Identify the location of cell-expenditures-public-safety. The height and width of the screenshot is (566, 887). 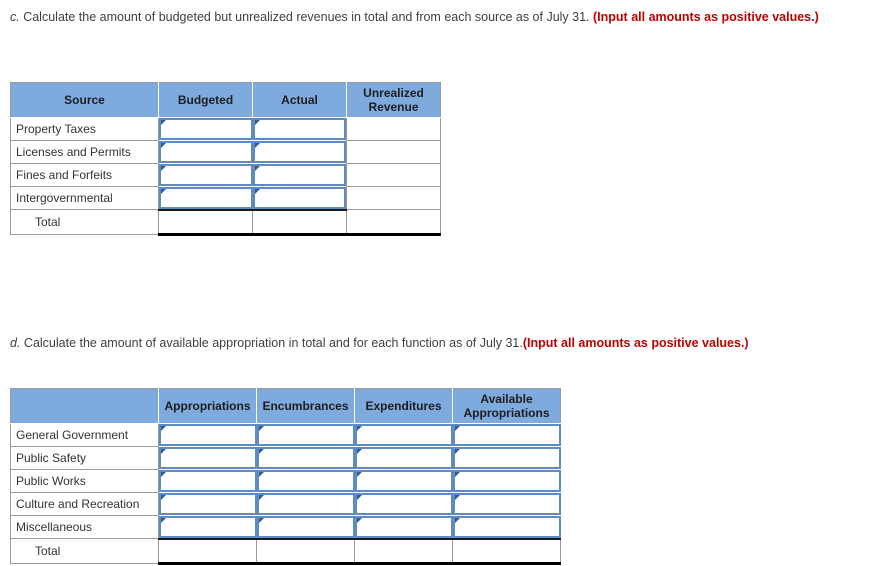
(403, 458).